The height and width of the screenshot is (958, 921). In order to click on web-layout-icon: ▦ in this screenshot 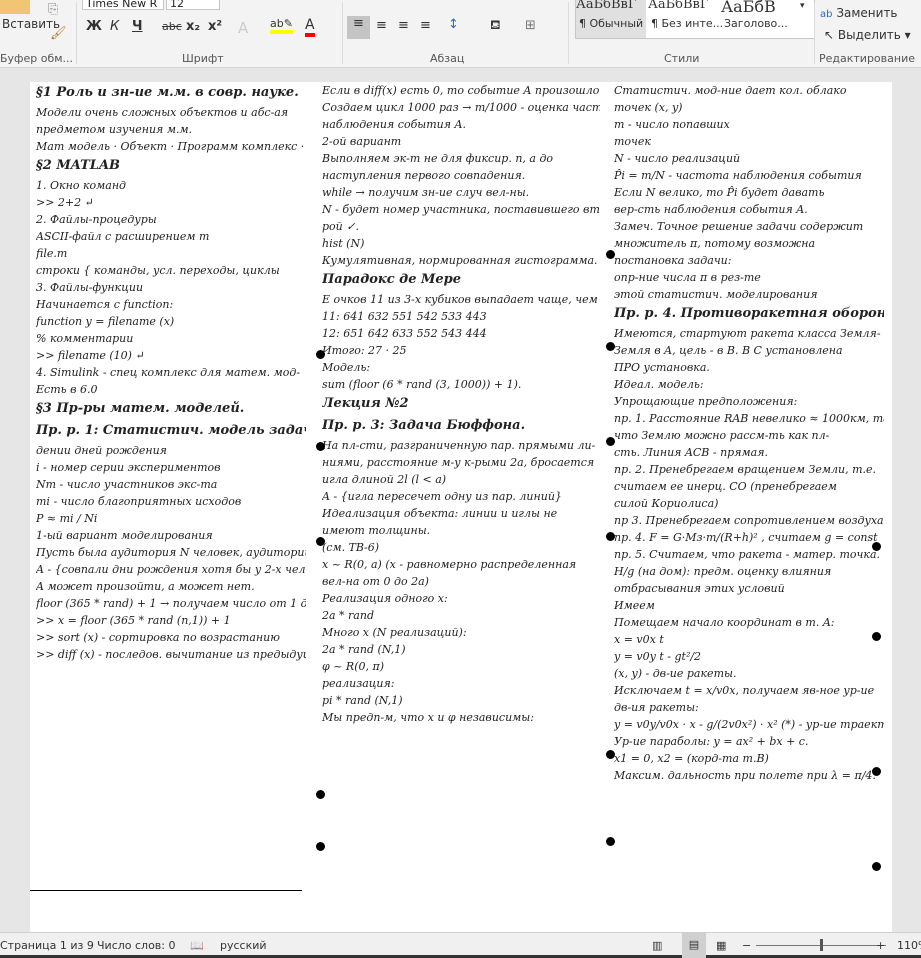, I will do `click(721, 945)`.